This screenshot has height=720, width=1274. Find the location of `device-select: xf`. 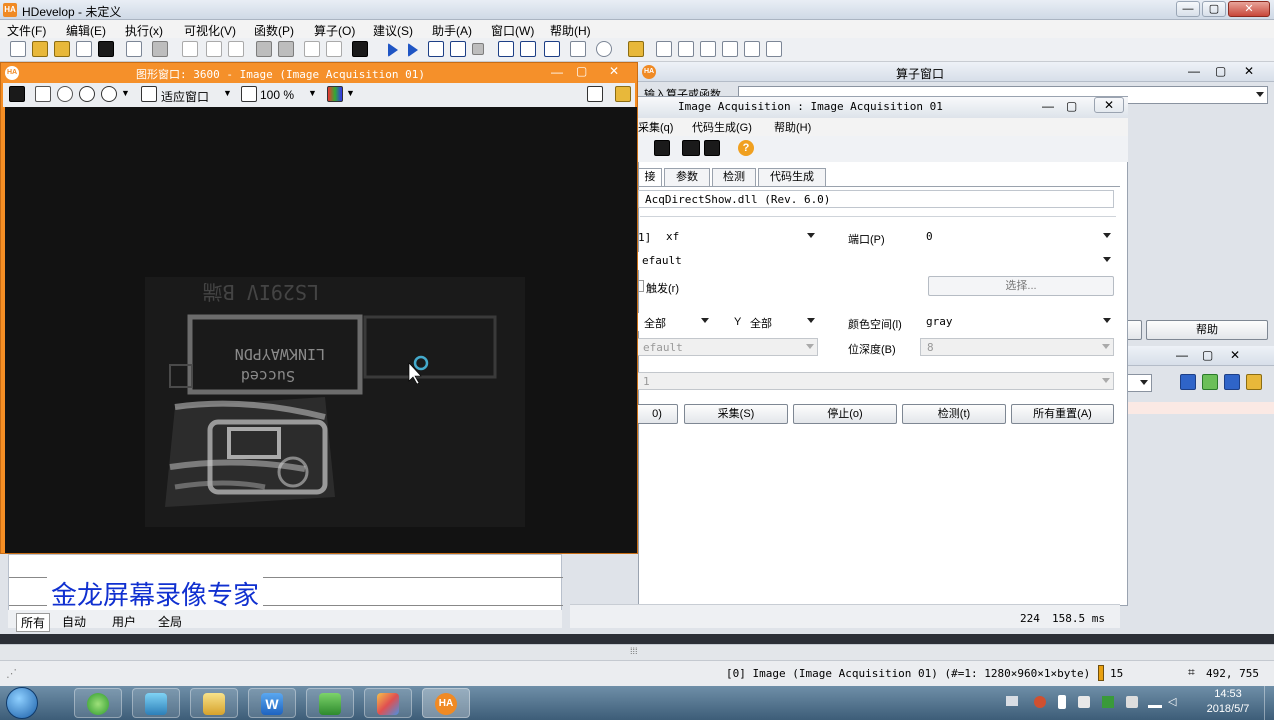

device-select: xf is located at coordinates (739, 237).